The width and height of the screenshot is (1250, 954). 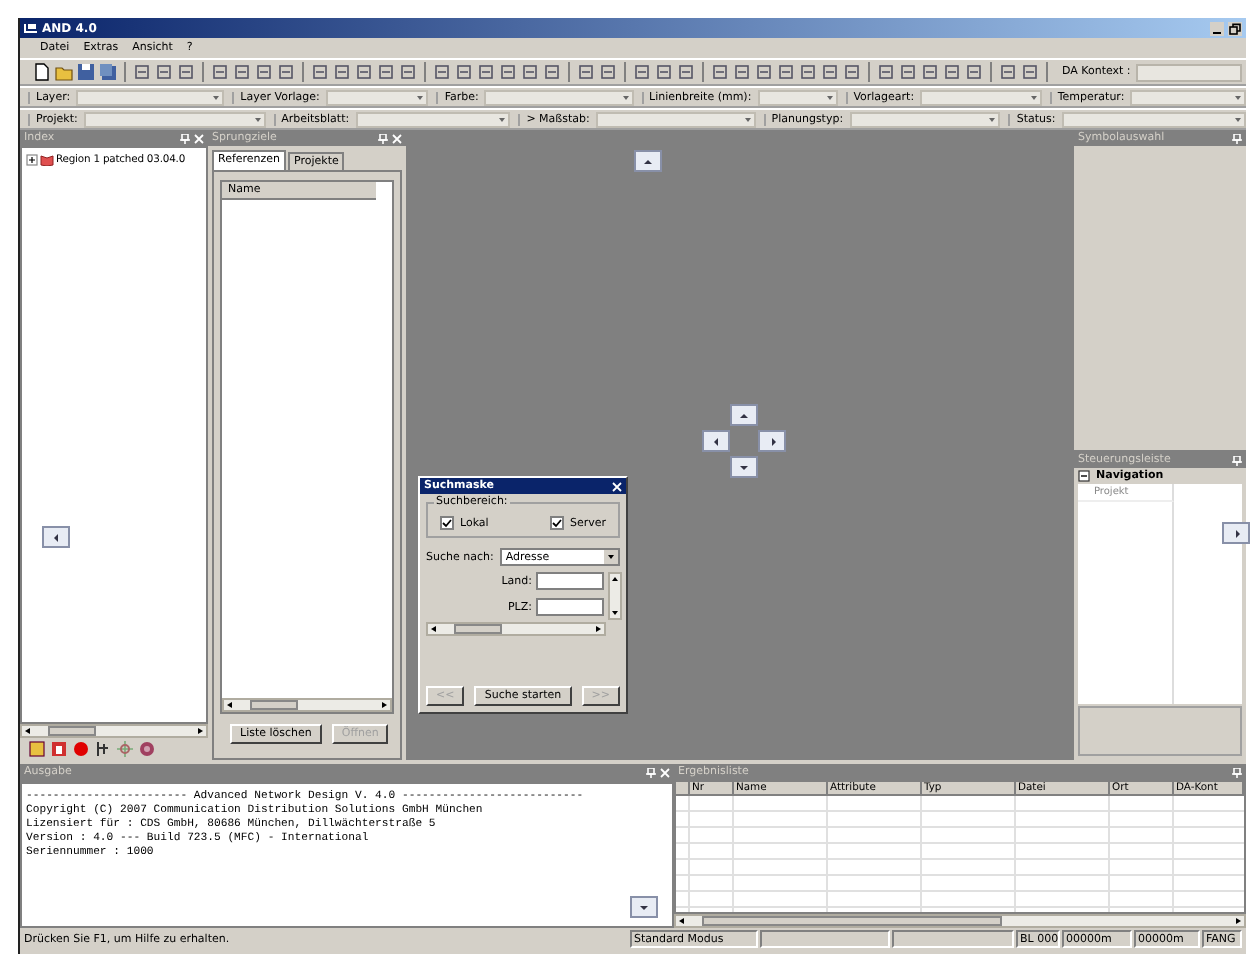 What do you see at coordinates (32, 160) in the screenshot?
I see `expand-toggle-icon` at bounding box center [32, 160].